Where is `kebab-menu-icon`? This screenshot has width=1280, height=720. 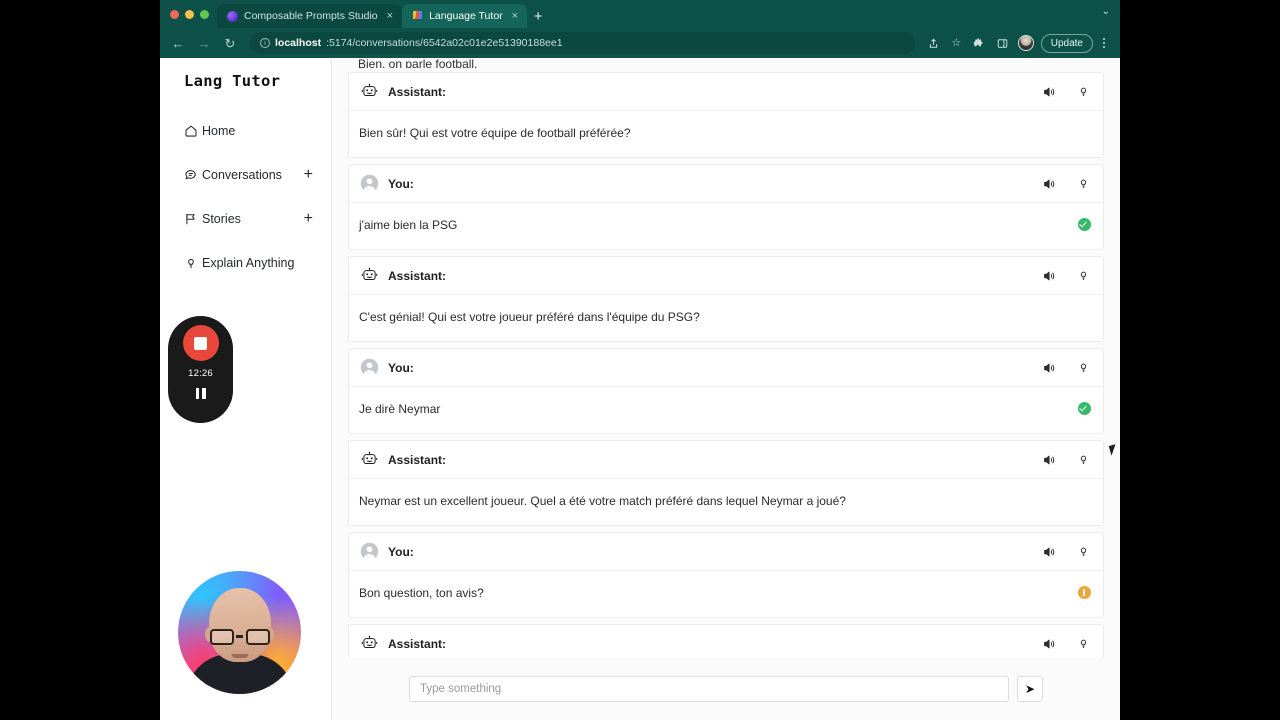 kebab-menu-icon is located at coordinates (1104, 43).